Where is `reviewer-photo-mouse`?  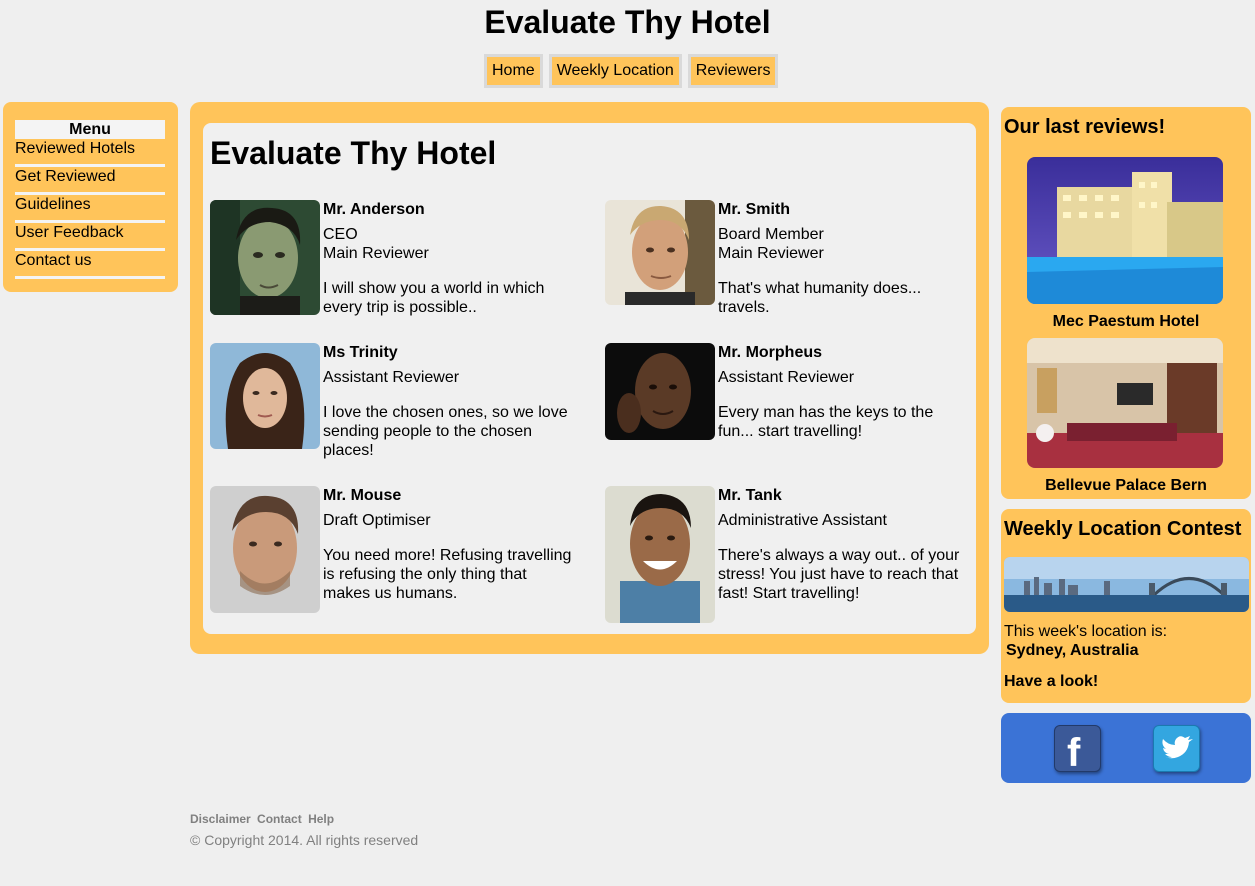
reviewer-photo-mouse is located at coordinates (265, 549).